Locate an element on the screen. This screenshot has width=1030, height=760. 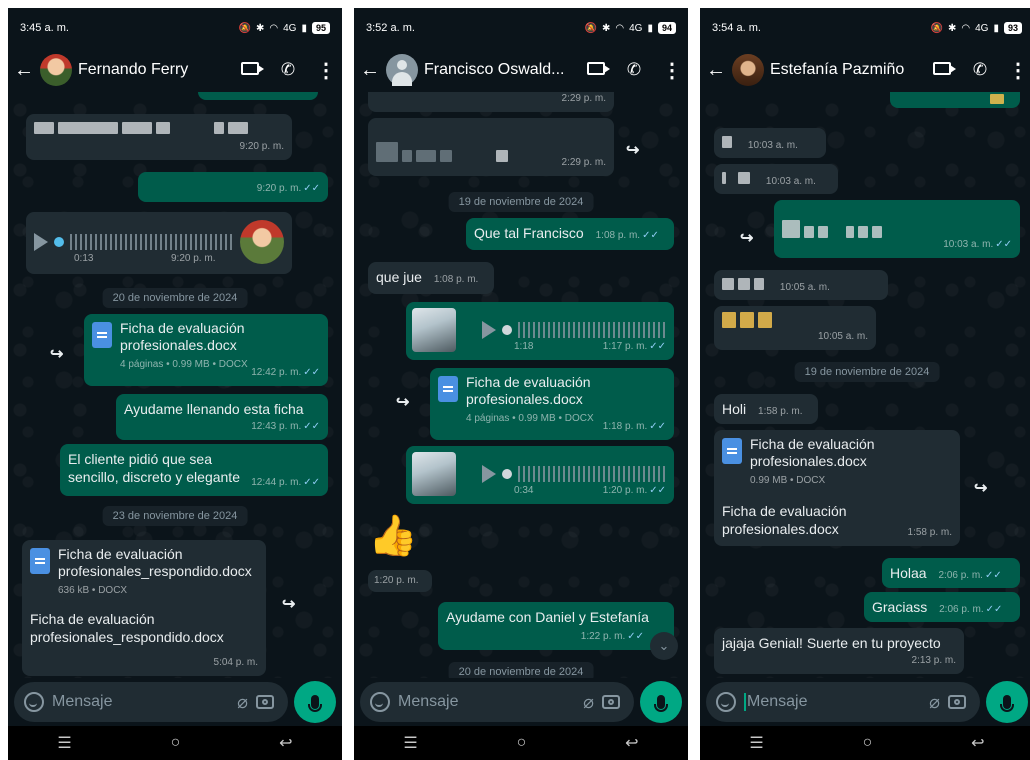
contact-name: Estefanía Pazmiño is located at coordinates (848, 70).